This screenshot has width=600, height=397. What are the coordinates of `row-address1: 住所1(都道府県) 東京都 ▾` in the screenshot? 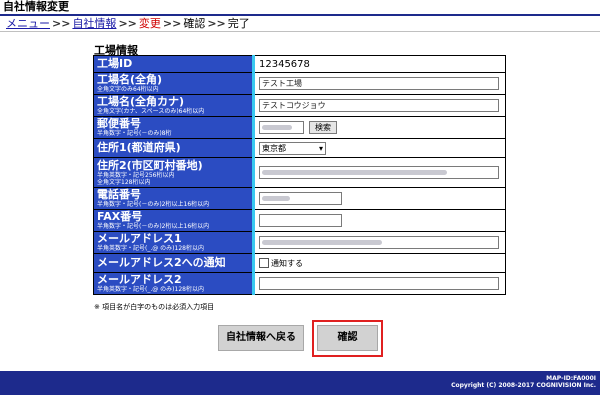 It's located at (299, 148).